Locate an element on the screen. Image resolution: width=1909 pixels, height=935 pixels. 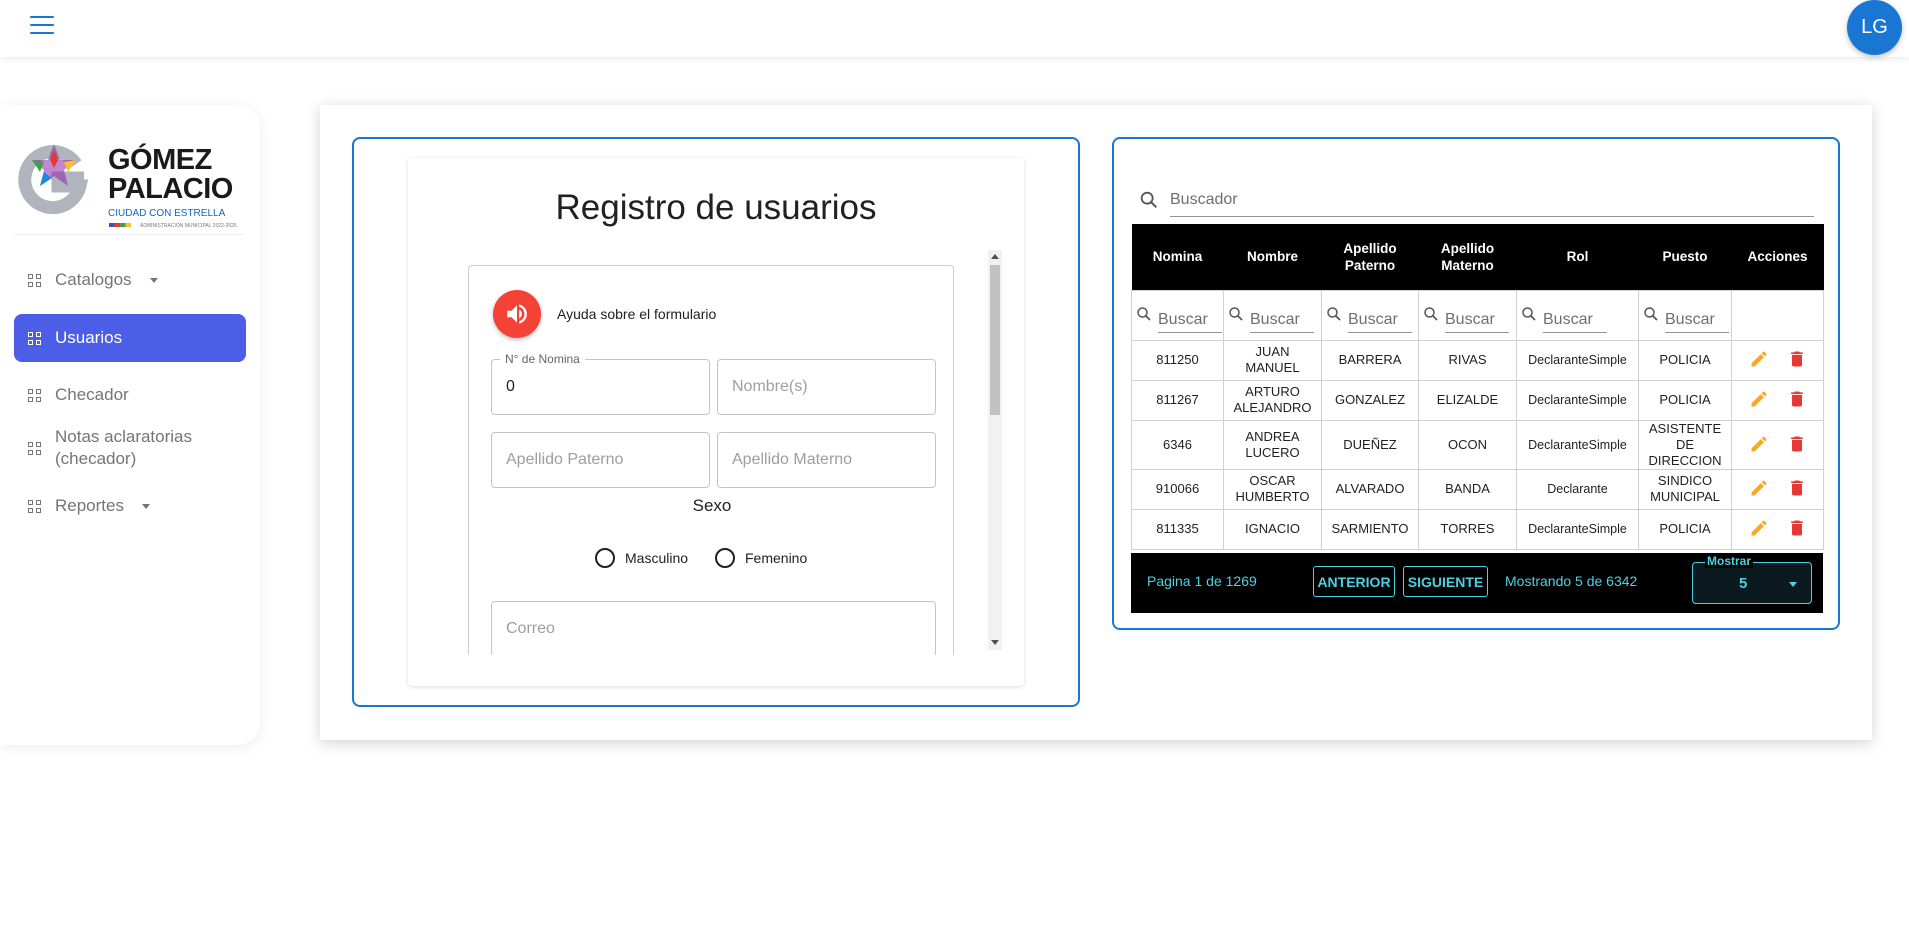
filter-input-nomina is located at coordinates (1190, 320).